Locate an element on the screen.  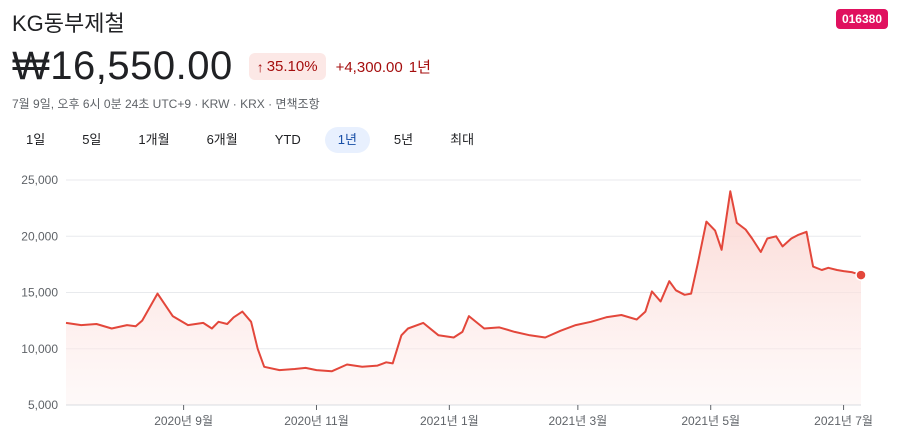
tab-6m: 6개월 is located at coordinates (222, 140).